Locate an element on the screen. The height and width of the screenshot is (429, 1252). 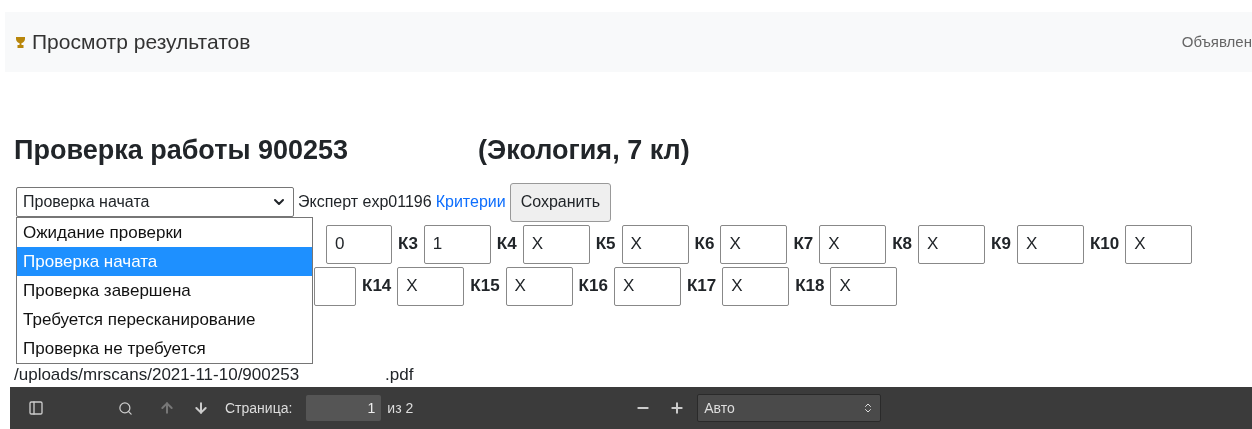
criterion-label: К7 is located at coordinates (803, 244).